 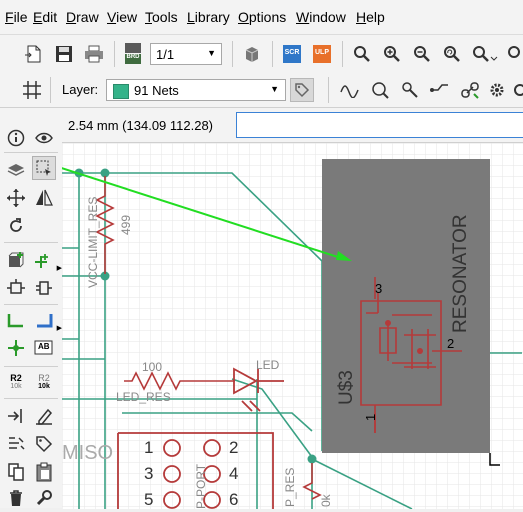 I want to click on open-icon, so click(x=34, y=54).